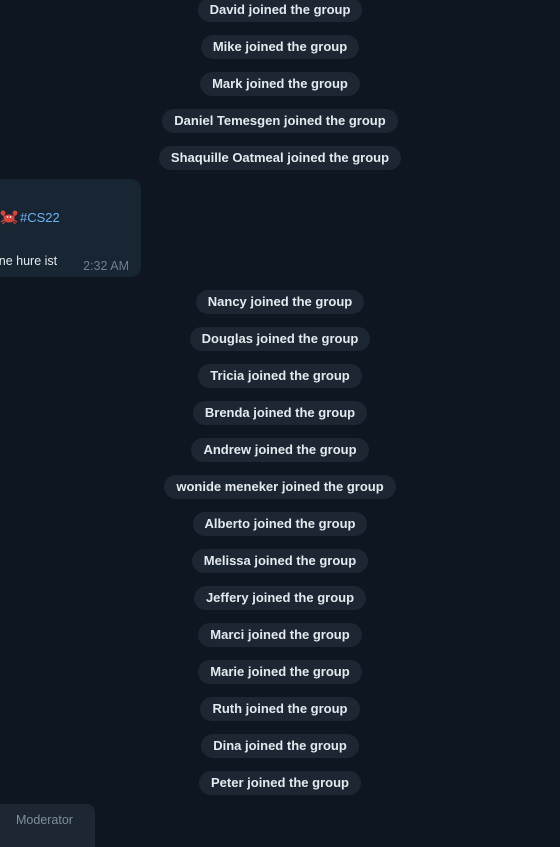 The width and height of the screenshot is (560, 847). I want to click on service-message: David joined the group, so click(280, 12).